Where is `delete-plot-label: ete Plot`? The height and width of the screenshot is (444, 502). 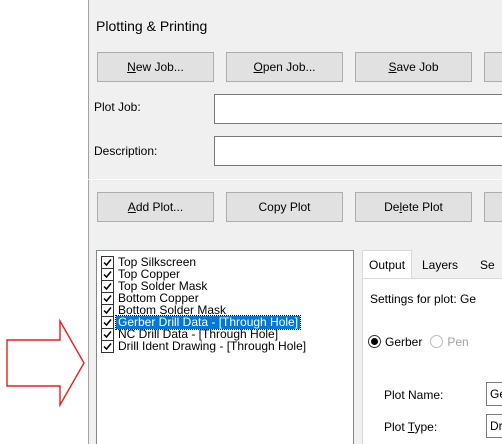
delete-plot-label: ete Plot is located at coordinates (422, 207).